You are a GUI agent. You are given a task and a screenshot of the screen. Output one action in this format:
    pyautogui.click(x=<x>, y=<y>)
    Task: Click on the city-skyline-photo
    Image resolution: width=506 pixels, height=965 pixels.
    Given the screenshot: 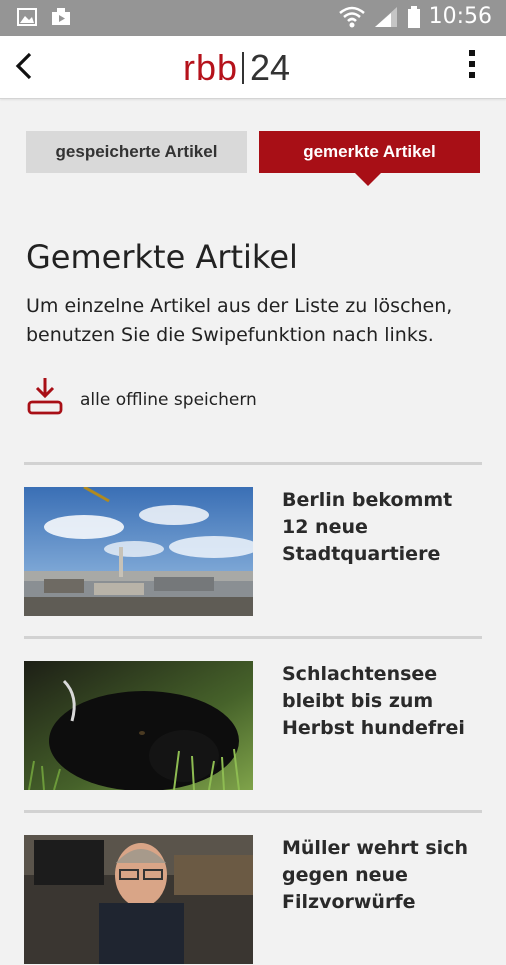 What is the action you would take?
    pyautogui.click(x=138, y=551)
    